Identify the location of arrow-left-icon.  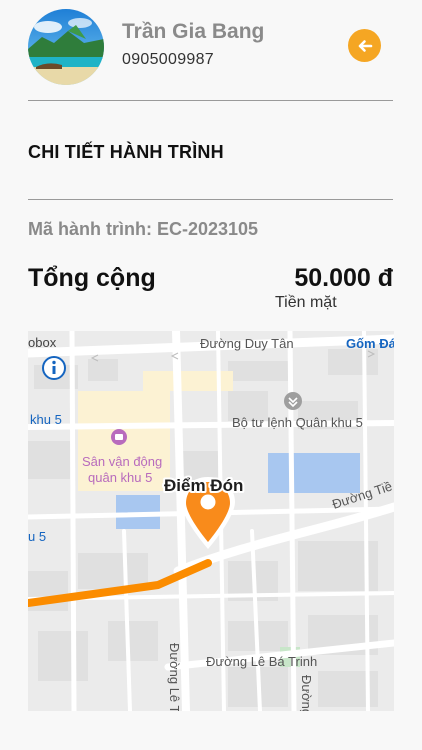
(365, 45).